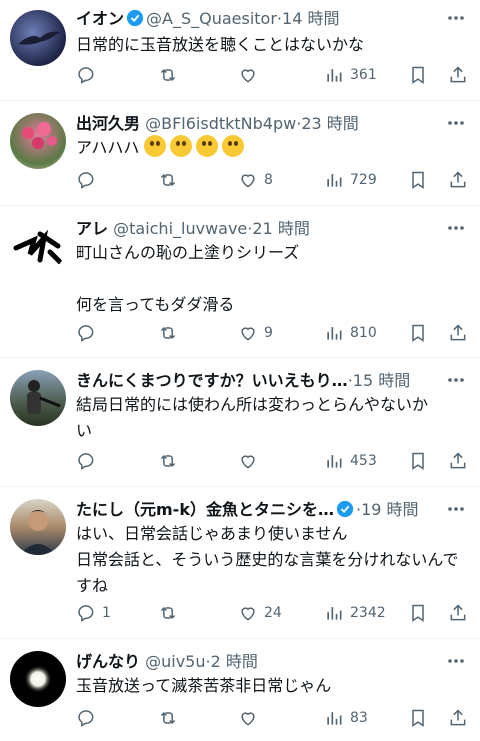 This screenshot has height=741, width=480. Describe the element at coordinates (180, 228) in the screenshot. I see `handle: @taichi_luvwave` at that location.